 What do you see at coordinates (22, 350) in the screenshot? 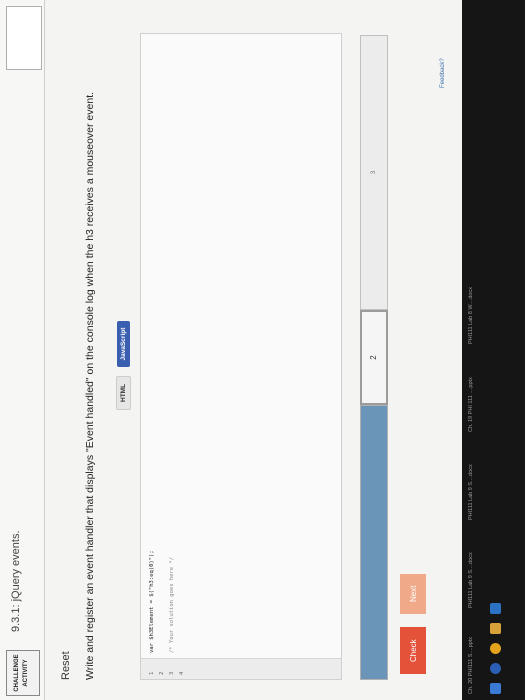
I see `activity-header: CHALLENGE ACTIVITY 9.3.1: jQuery events.` at bounding box center [22, 350].